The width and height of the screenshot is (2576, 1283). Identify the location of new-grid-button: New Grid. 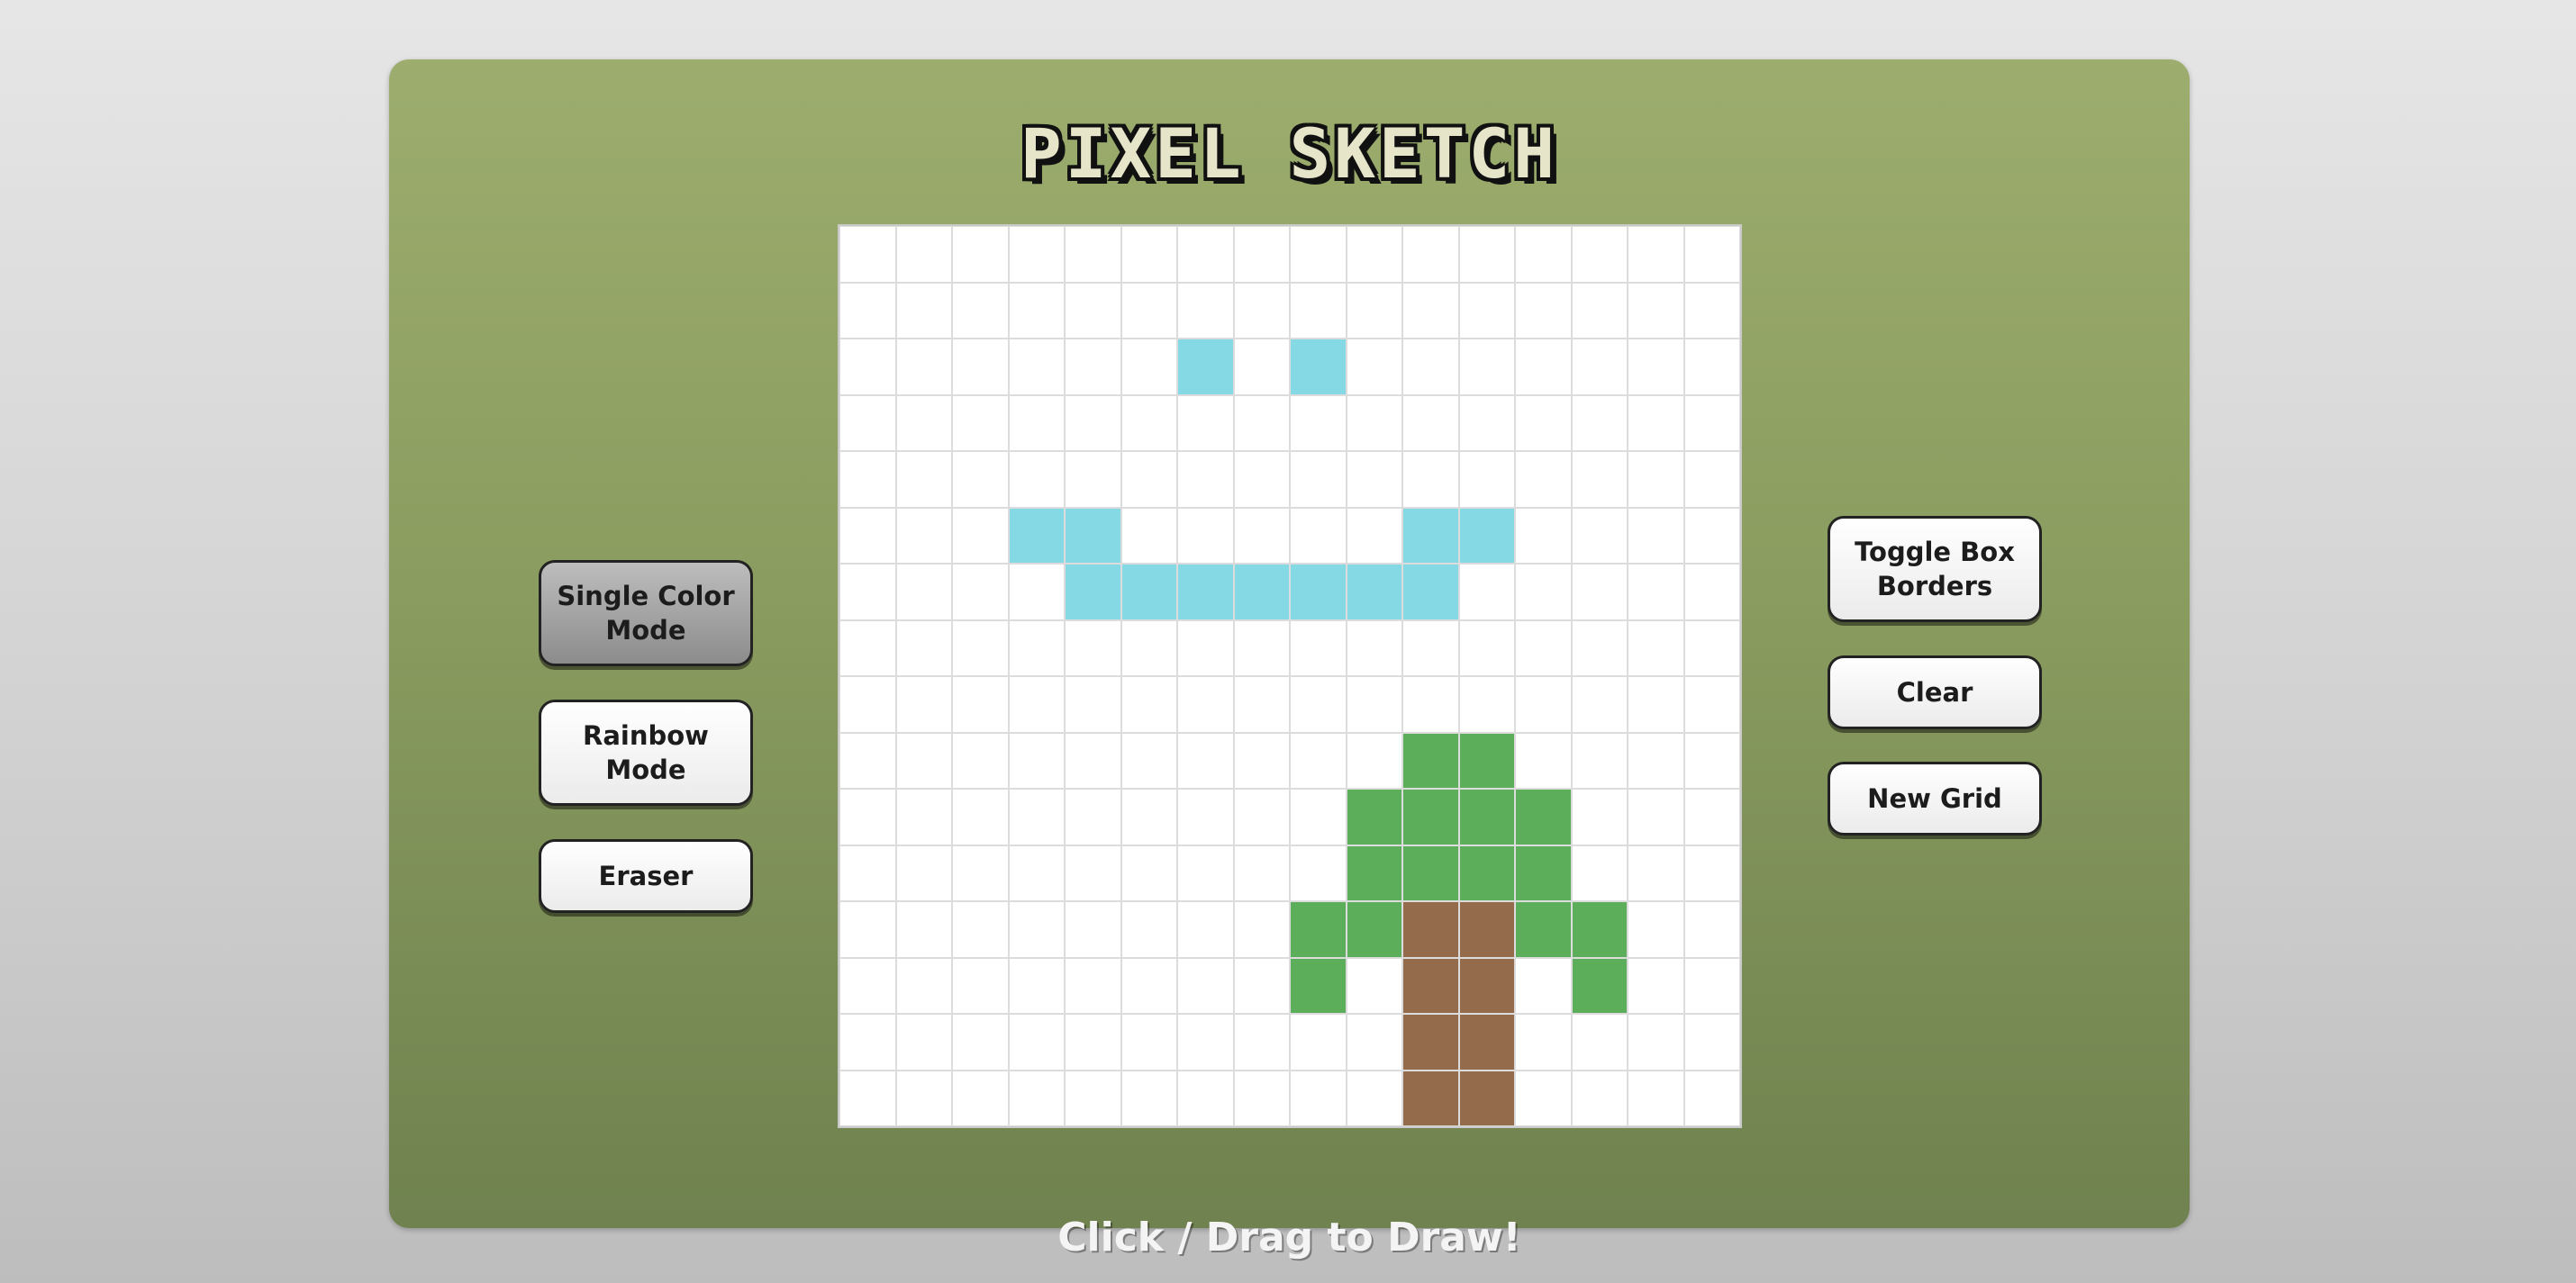
(1935, 799).